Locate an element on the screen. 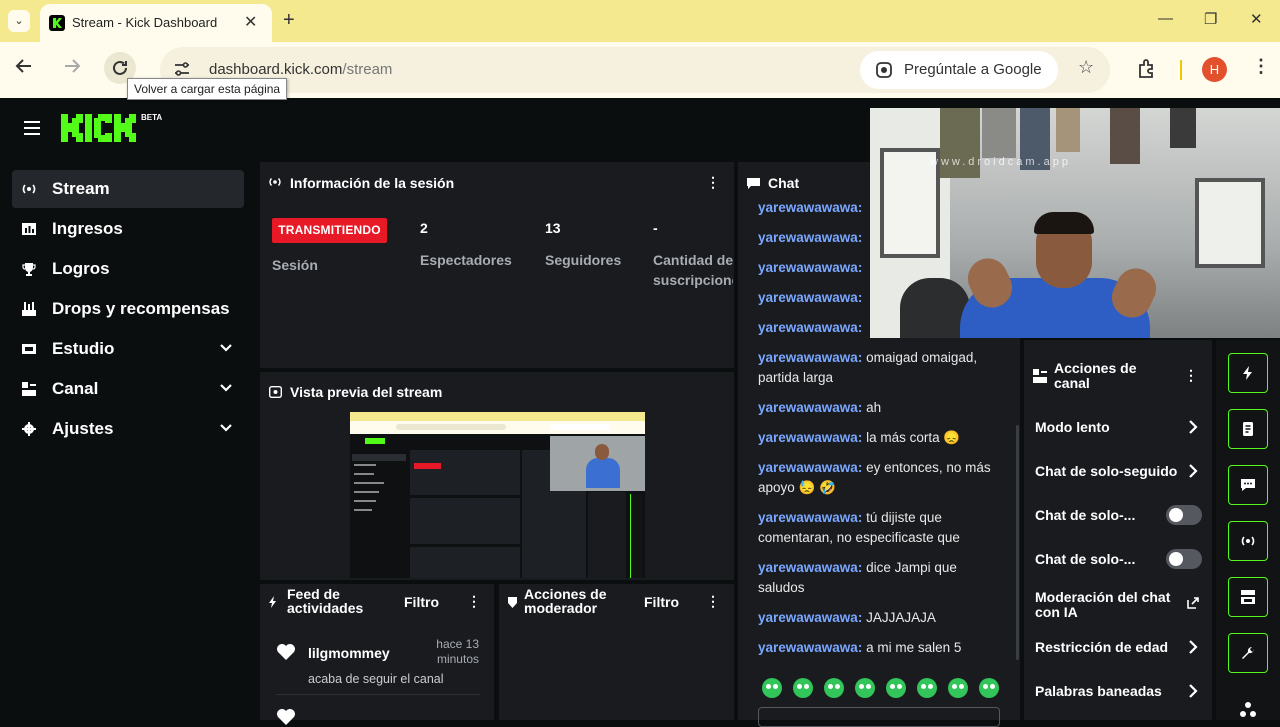 Image resolution: width=1280 pixels, height=727 pixels. ai-moderation-item: Moderación del chat con IA is located at coordinates (1102, 605).